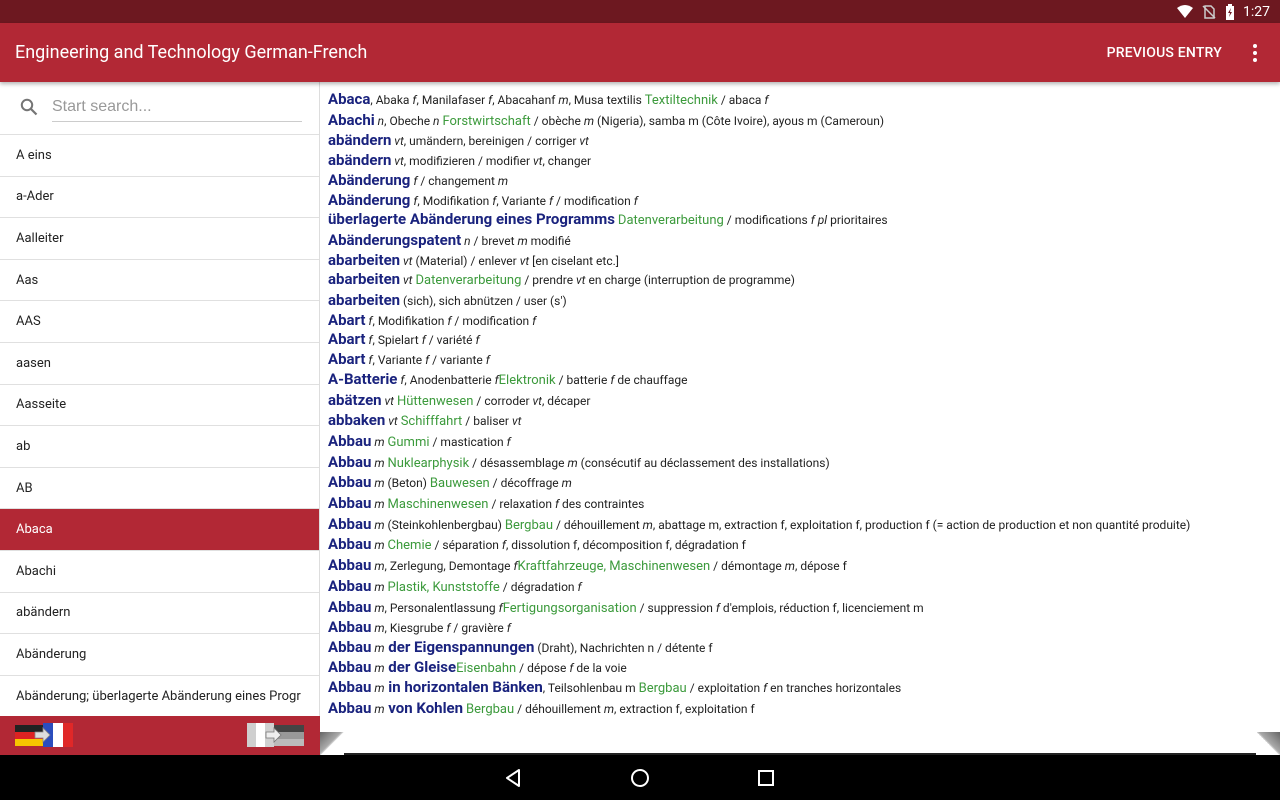  What do you see at coordinates (804, 628) in the screenshot?
I see `dictionary-entry: Abbau m, Kiesgrube f / gravière f` at bounding box center [804, 628].